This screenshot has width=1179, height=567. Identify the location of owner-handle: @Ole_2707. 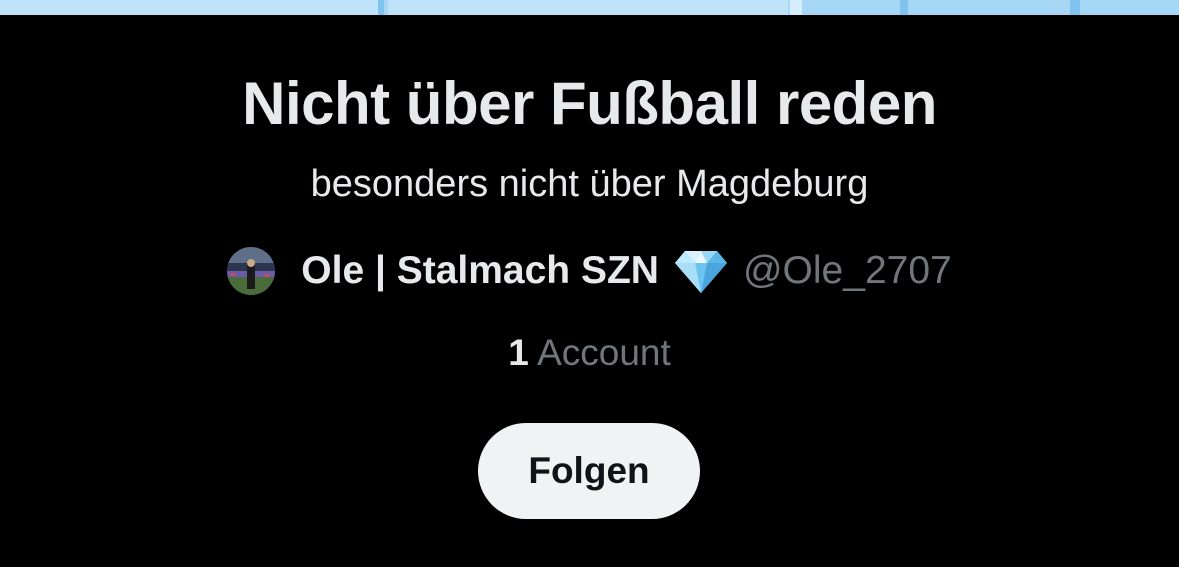
(847, 271).